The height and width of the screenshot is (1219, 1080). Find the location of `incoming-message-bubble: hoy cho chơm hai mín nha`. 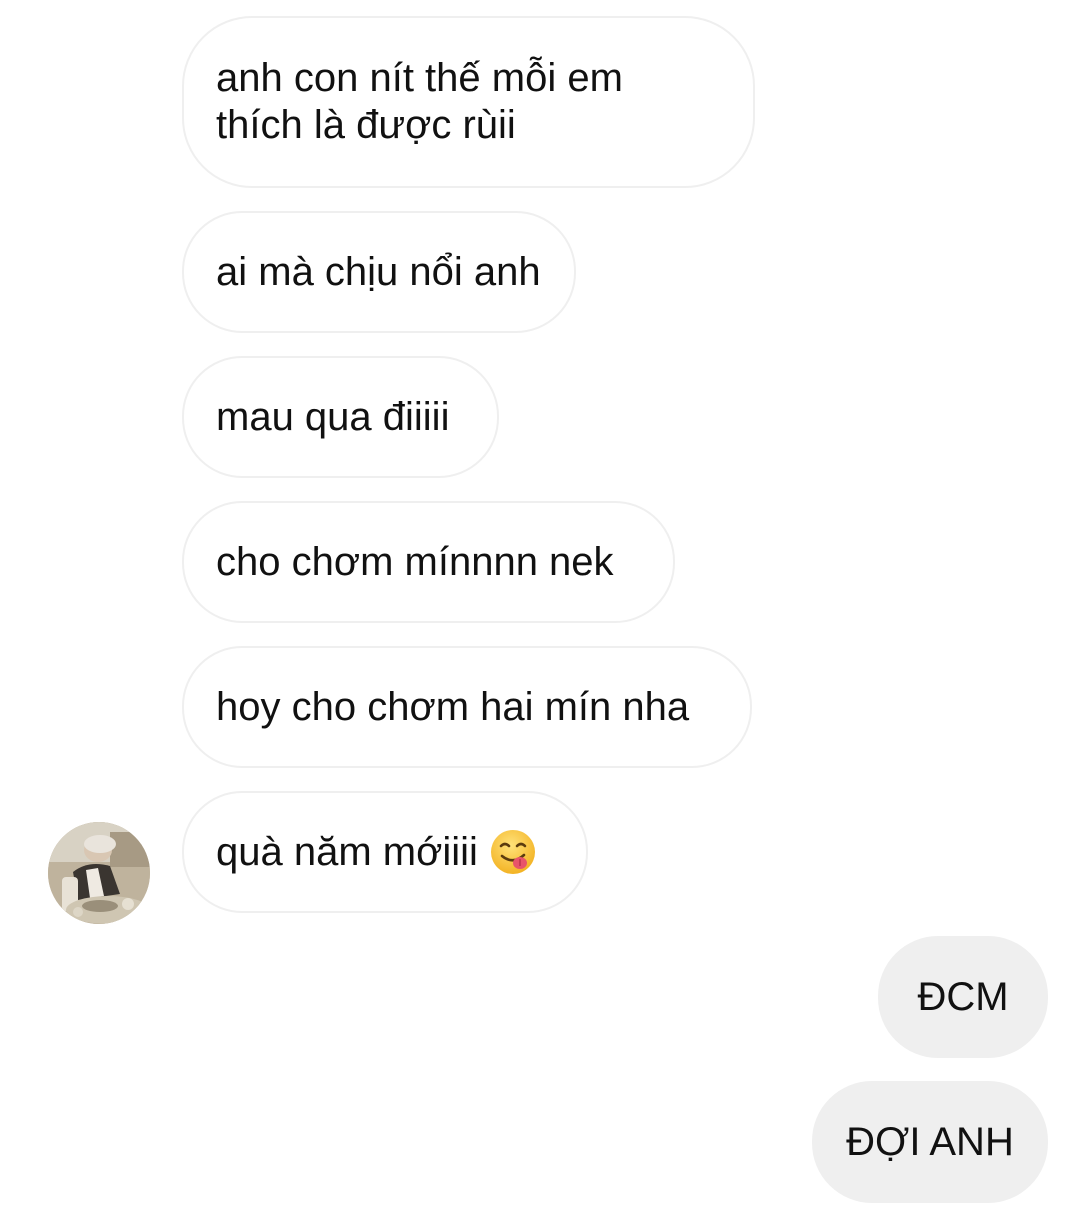

incoming-message-bubble: hoy cho chơm hai mín nha is located at coordinates (467, 707).